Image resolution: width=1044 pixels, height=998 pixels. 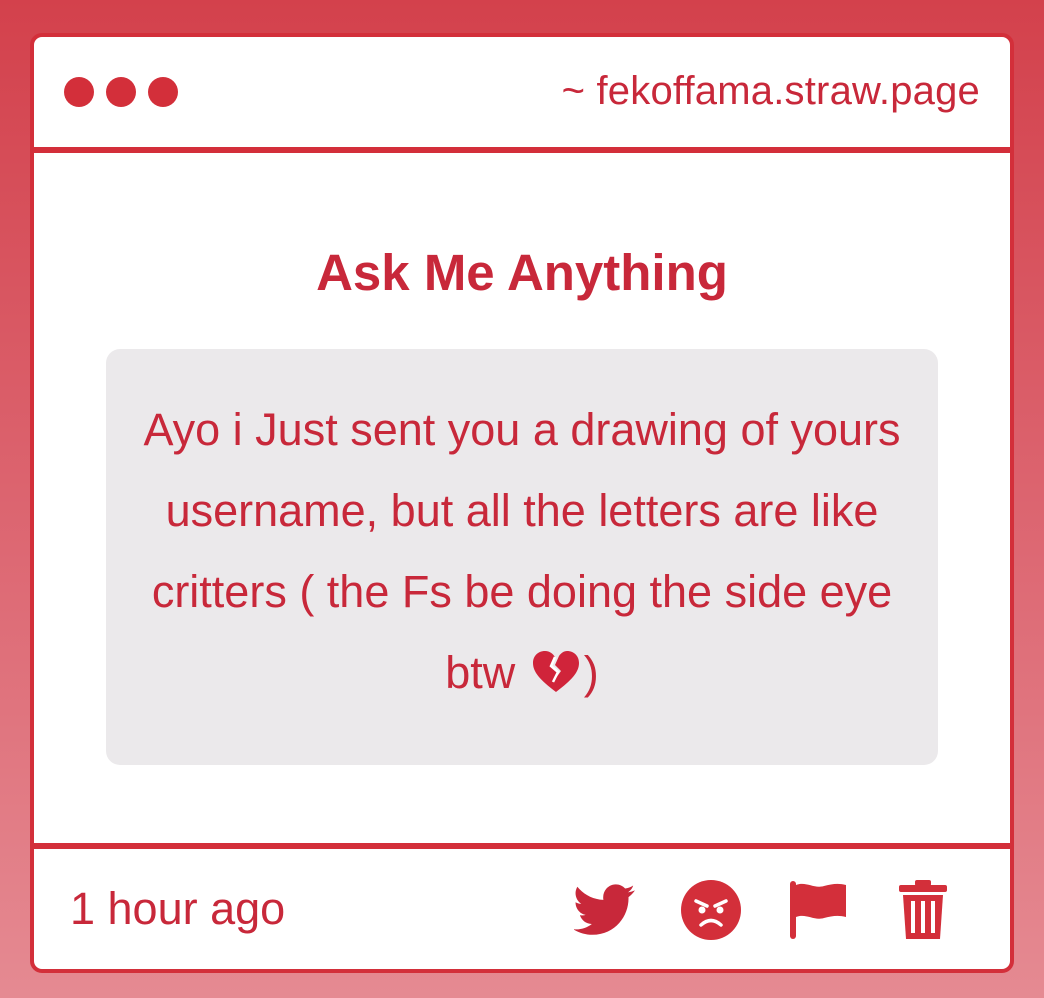 What do you see at coordinates (178, 908) in the screenshot?
I see `timestamp: 1 hour ago` at bounding box center [178, 908].